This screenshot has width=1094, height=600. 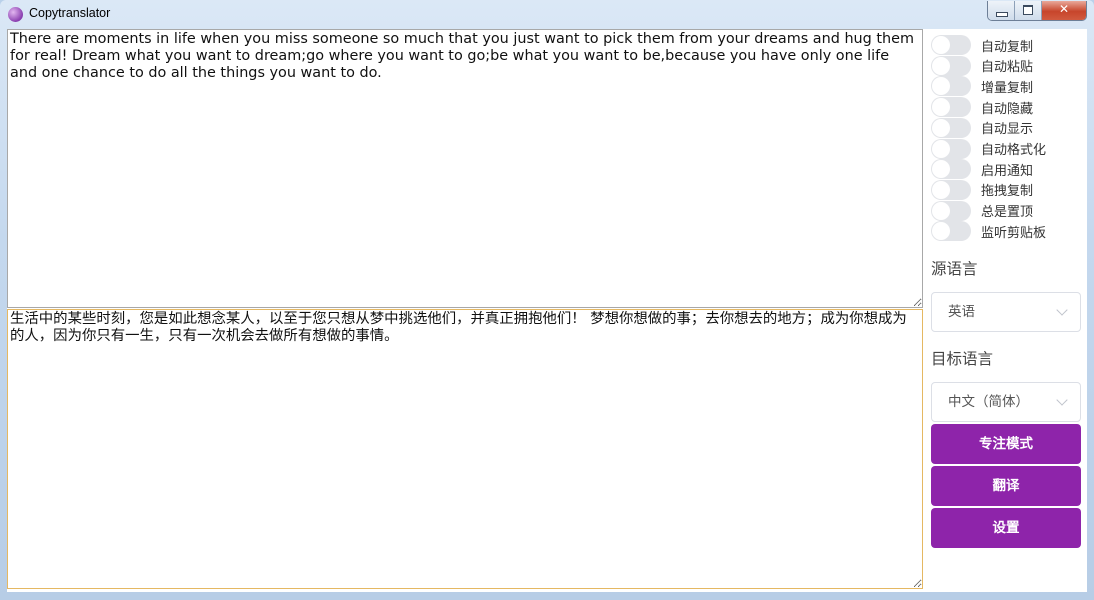 What do you see at coordinates (954, 269) in the screenshot?
I see `source-language-label: 源语言` at bounding box center [954, 269].